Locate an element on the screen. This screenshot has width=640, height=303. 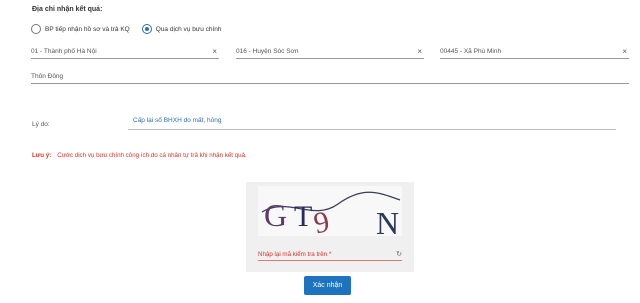
refresh-icon: ↻ is located at coordinates (399, 254).